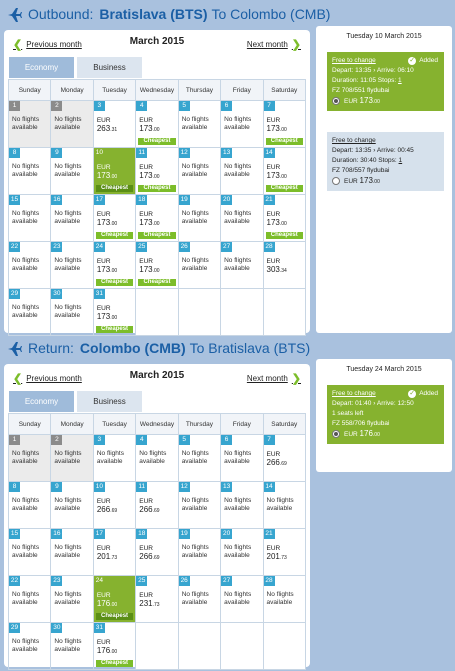 This screenshot has width=455, height=671. What do you see at coordinates (156, 124) in the screenshot?
I see `day-cell: 4 EUR 173.00 Cheapest` at bounding box center [156, 124].